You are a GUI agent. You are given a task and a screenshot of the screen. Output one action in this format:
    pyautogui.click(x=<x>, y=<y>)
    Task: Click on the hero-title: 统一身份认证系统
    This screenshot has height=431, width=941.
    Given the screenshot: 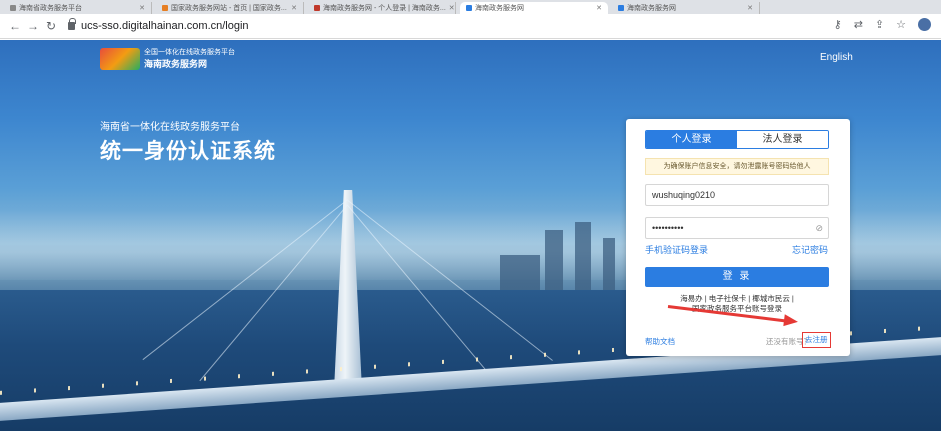 What is the action you would take?
    pyautogui.click(x=188, y=151)
    